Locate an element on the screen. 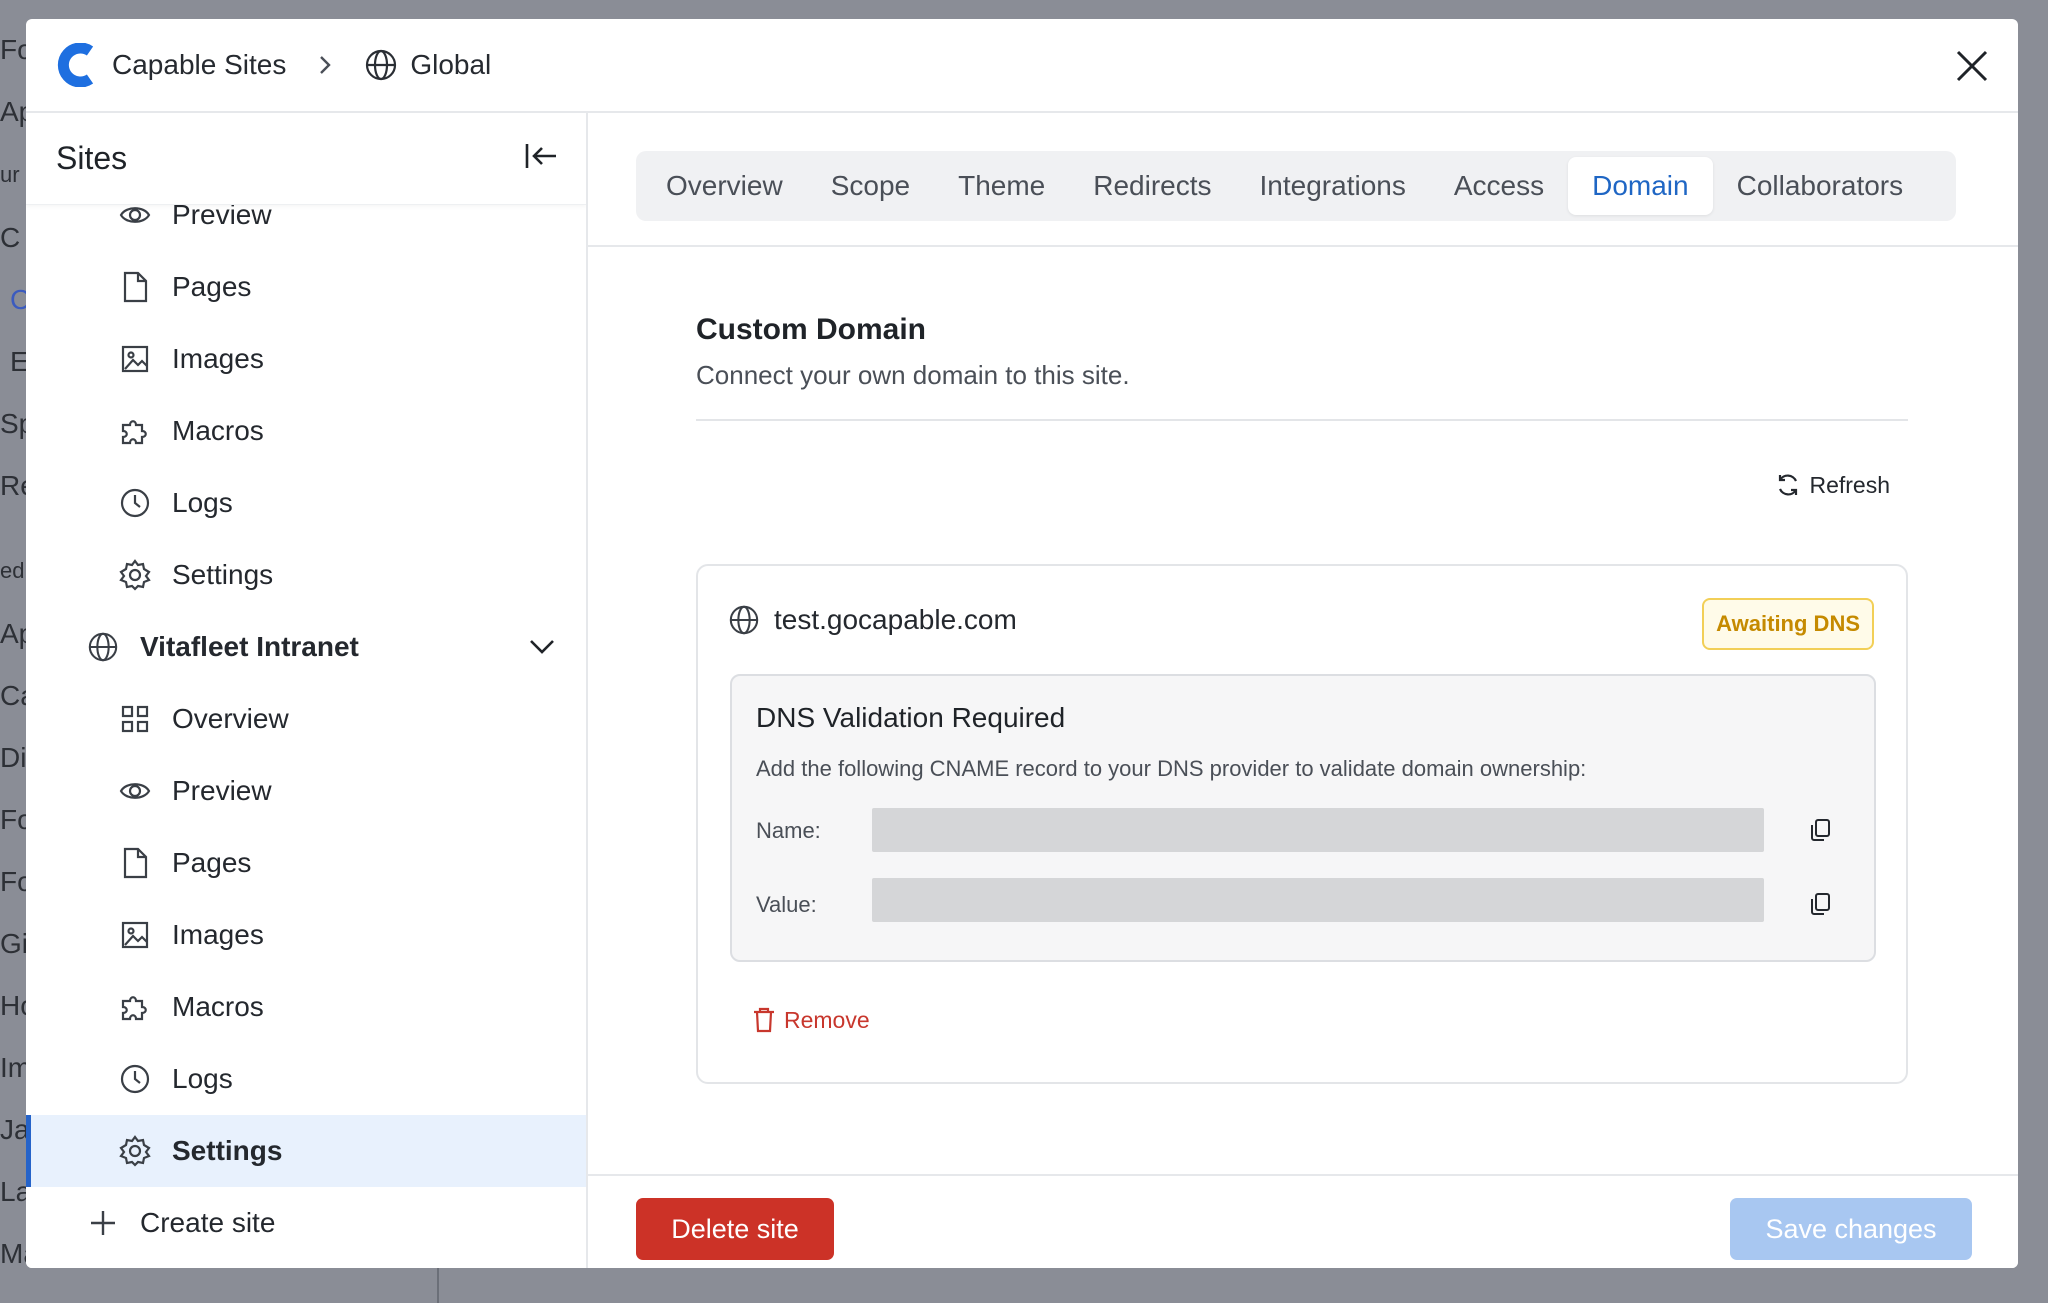 The height and width of the screenshot is (1303, 2048). close-icon is located at coordinates (1972, 66).